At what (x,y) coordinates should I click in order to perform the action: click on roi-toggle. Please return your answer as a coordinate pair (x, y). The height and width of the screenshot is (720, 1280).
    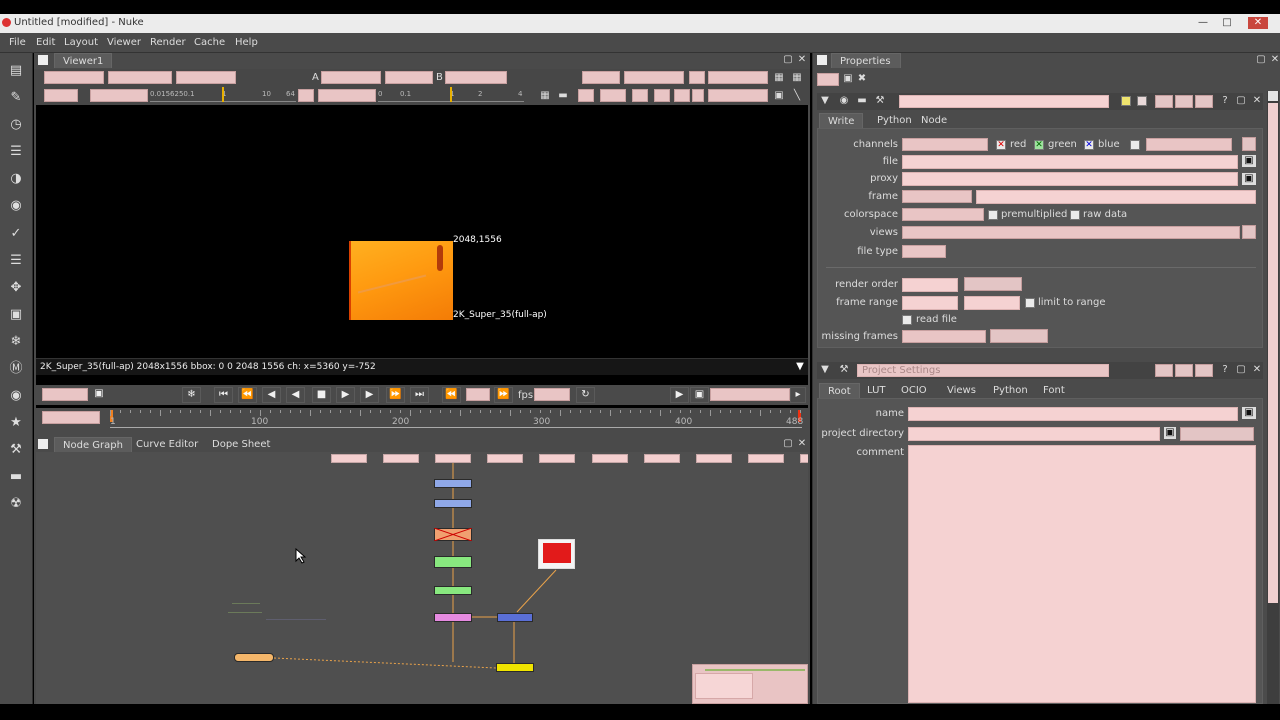
    Looking at the image, I should click on (697, 77).